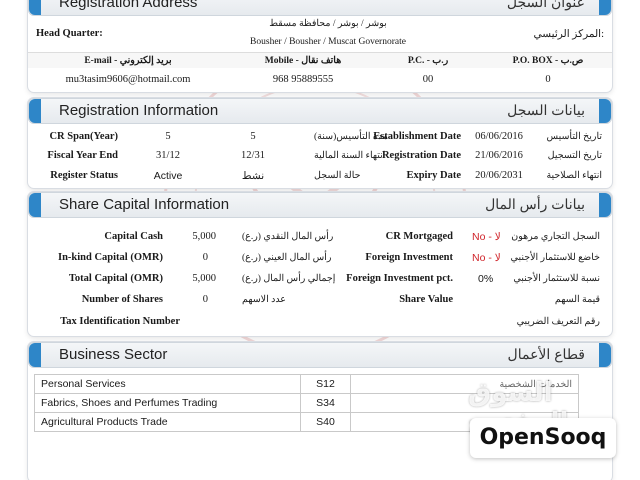 The height and width of the screenshot is (480, 640). I want to click on number-of-shares-label: Number of Shares, so click(122, 299).